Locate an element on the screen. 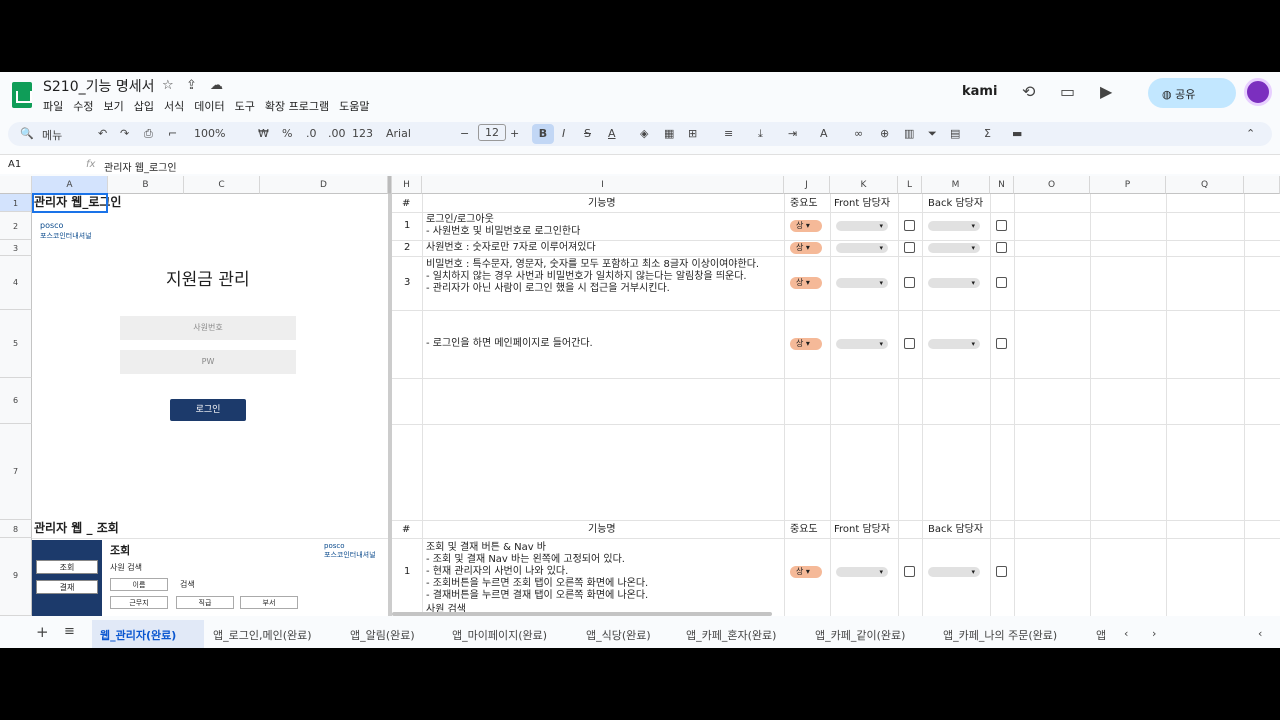  column-header-d: D is located at coordinates (324, 185).